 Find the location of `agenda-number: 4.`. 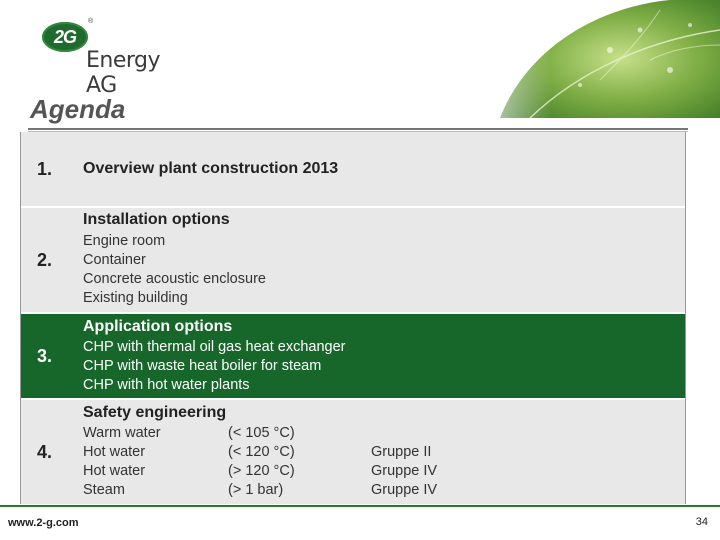

agenda-number: 4. is located at coordinates (45, 452).